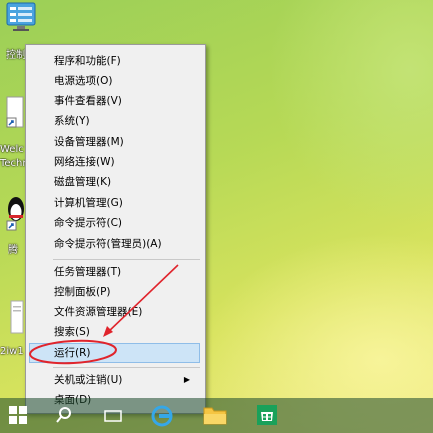 The height and width of the screenshot is (433, 433). I want to click on menu-item-disk-management: 磁盘管理(K), so click(114, 182).